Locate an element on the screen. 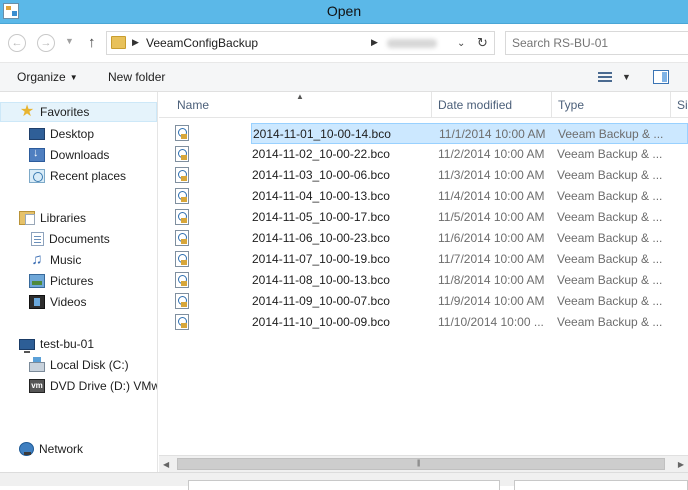 The height and width of the screenshot is (490, 688). address-dropdown-icon: ⌄ is located at coordinates (461, 43).